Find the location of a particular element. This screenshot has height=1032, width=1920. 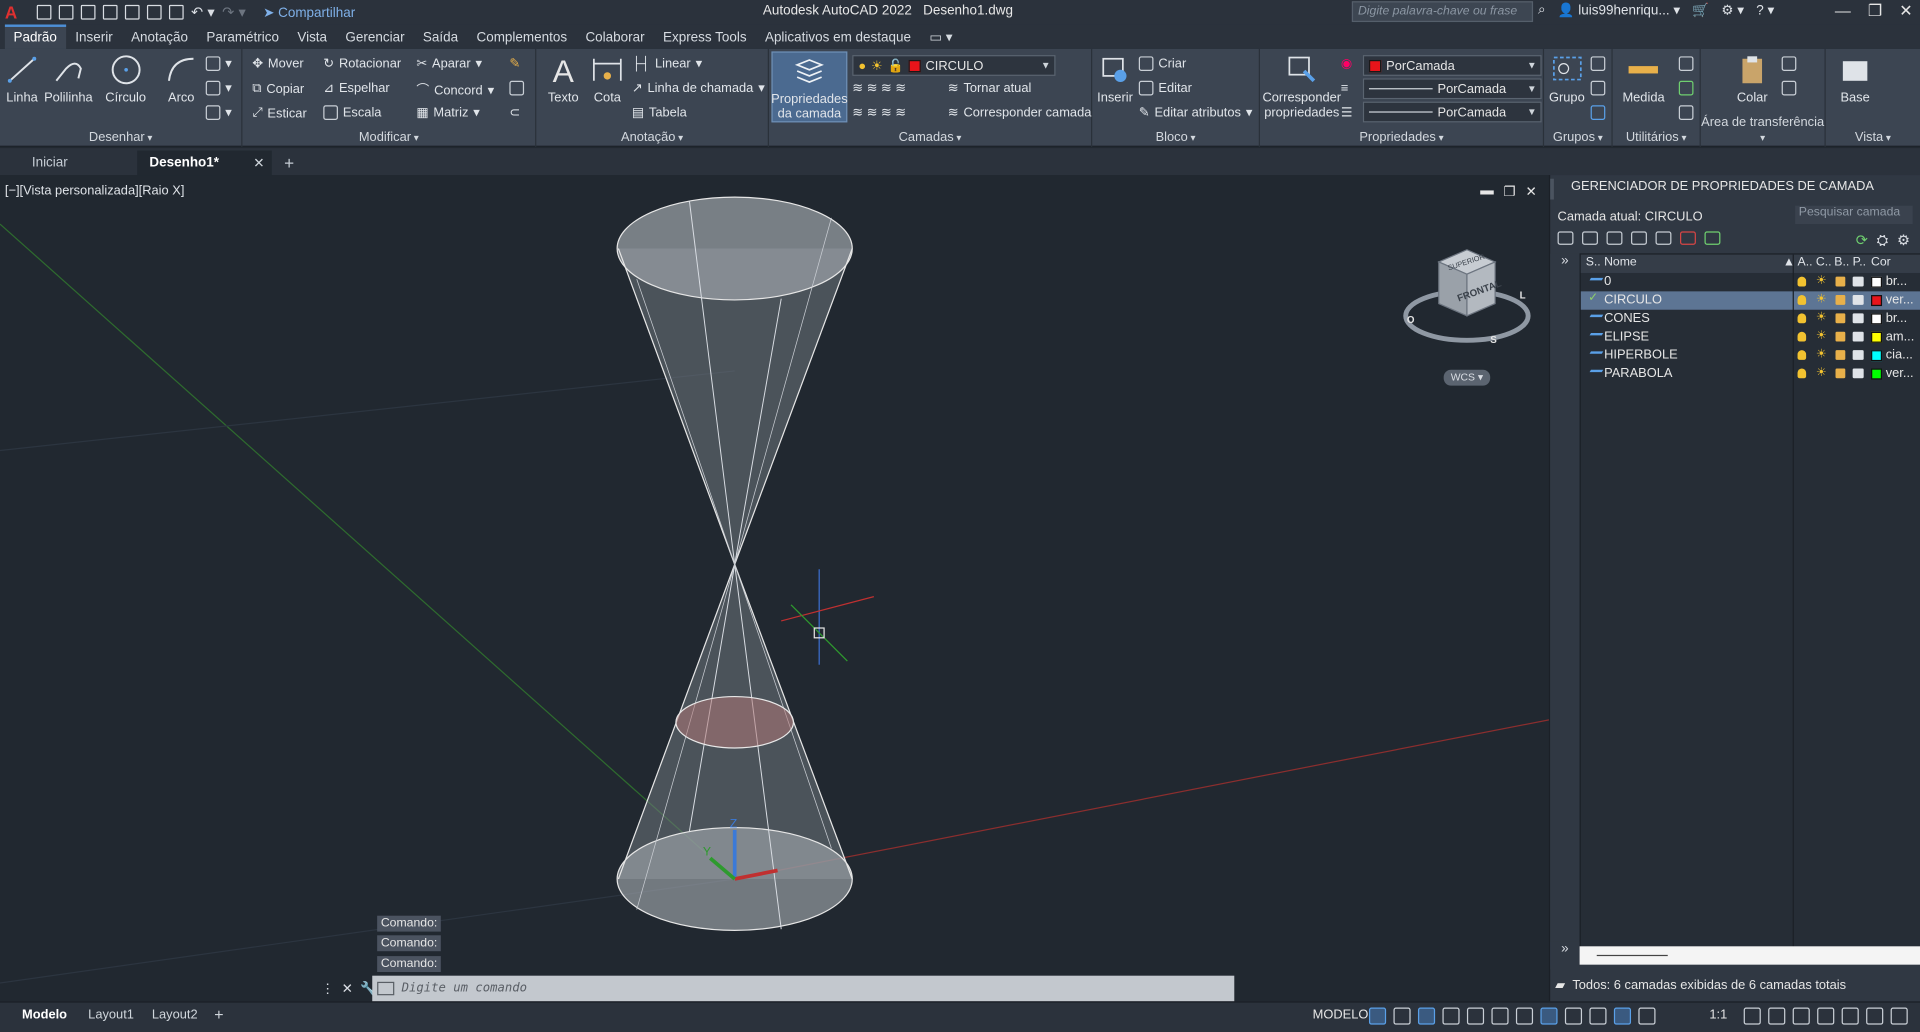

layer-name: 0 is located at coordinates (1607, 281).